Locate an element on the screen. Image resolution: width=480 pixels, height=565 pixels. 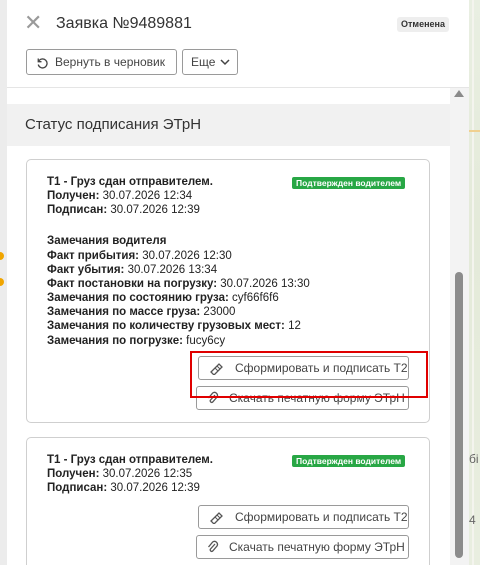
map-background: бі 4 is located at coordinates (474, 282).